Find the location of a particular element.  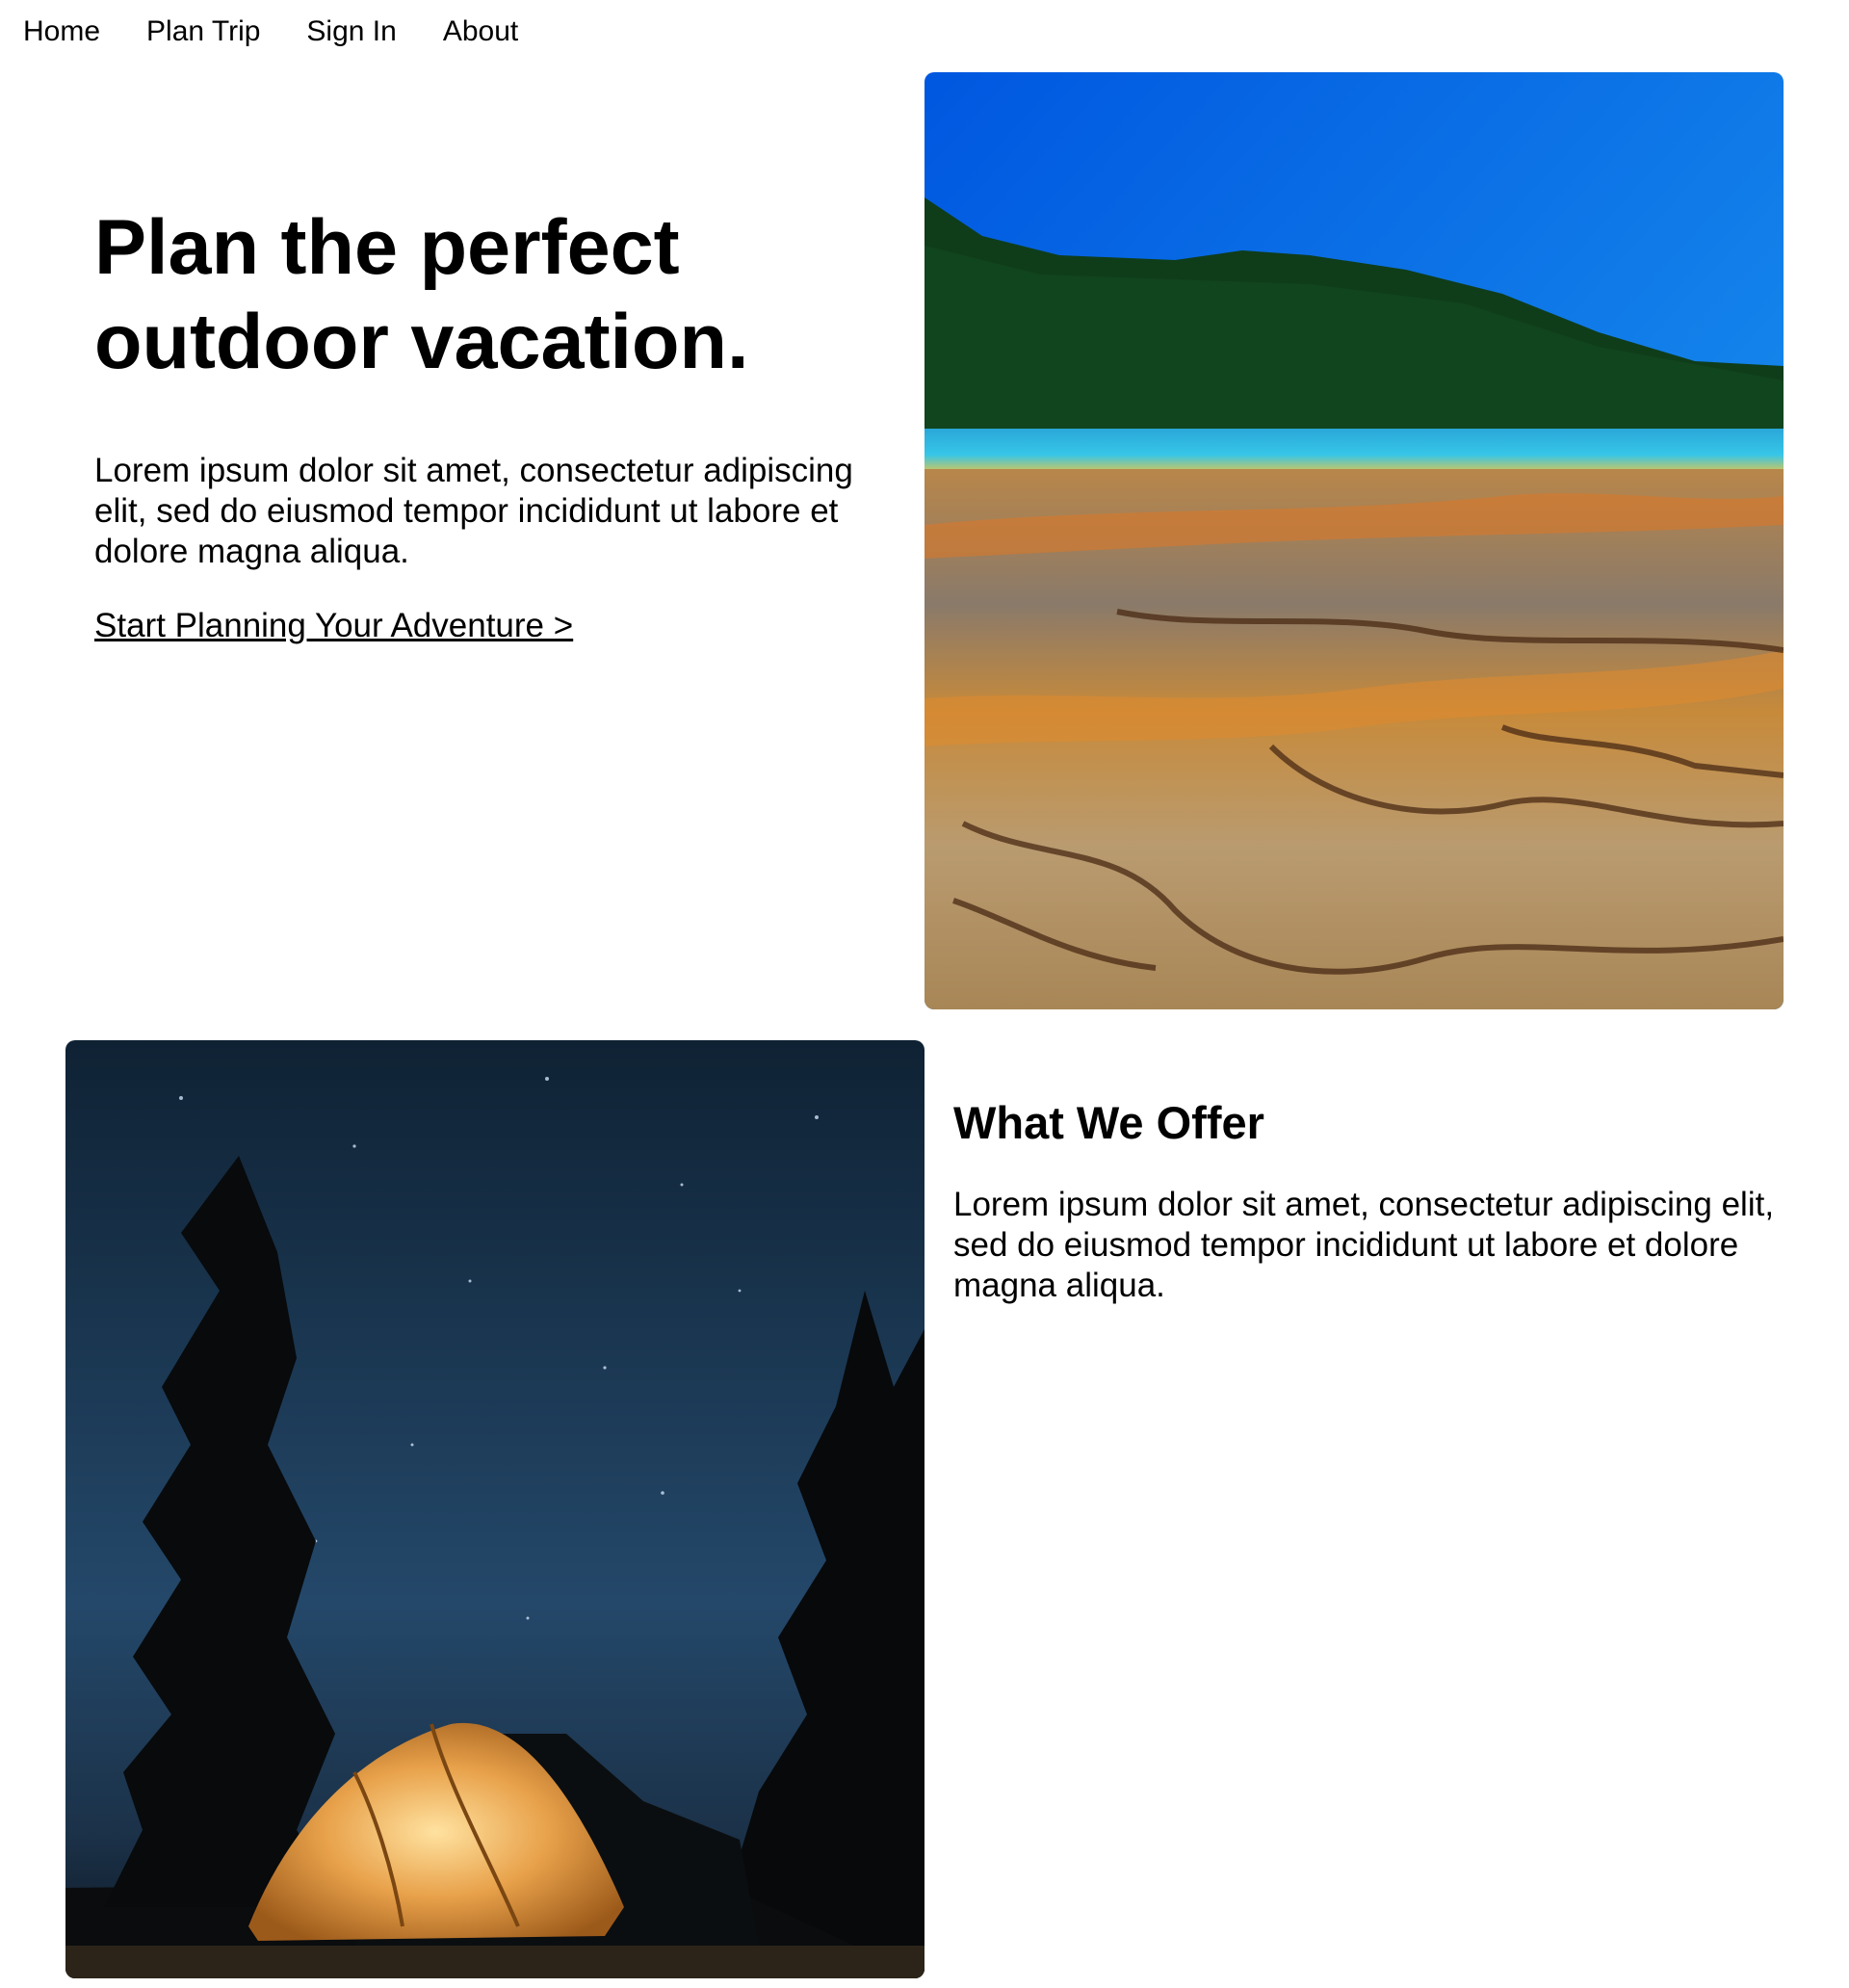

nav-plan-trip-link: Plan Trip is located at coordinates (203, 31).